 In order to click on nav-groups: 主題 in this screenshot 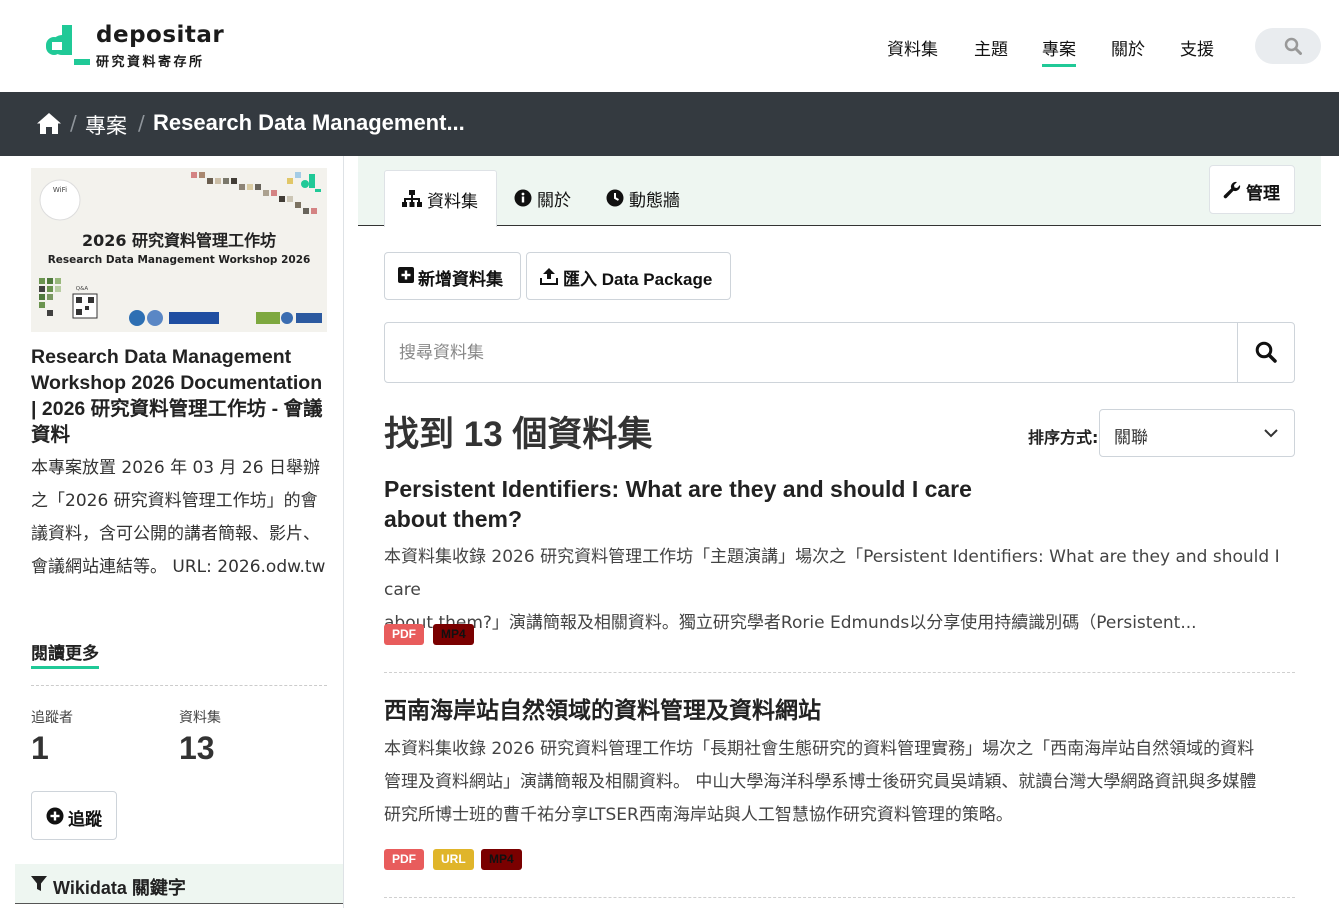, I will do `click(991, 47)`.